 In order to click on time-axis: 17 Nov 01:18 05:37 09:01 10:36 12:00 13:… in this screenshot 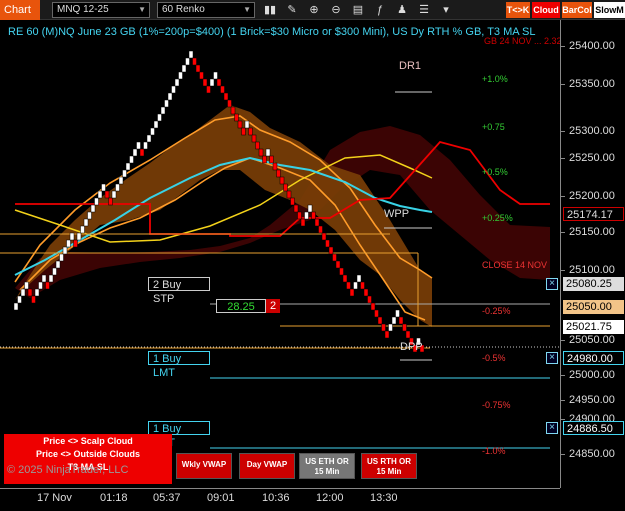, I will do `click(280, 499)`.